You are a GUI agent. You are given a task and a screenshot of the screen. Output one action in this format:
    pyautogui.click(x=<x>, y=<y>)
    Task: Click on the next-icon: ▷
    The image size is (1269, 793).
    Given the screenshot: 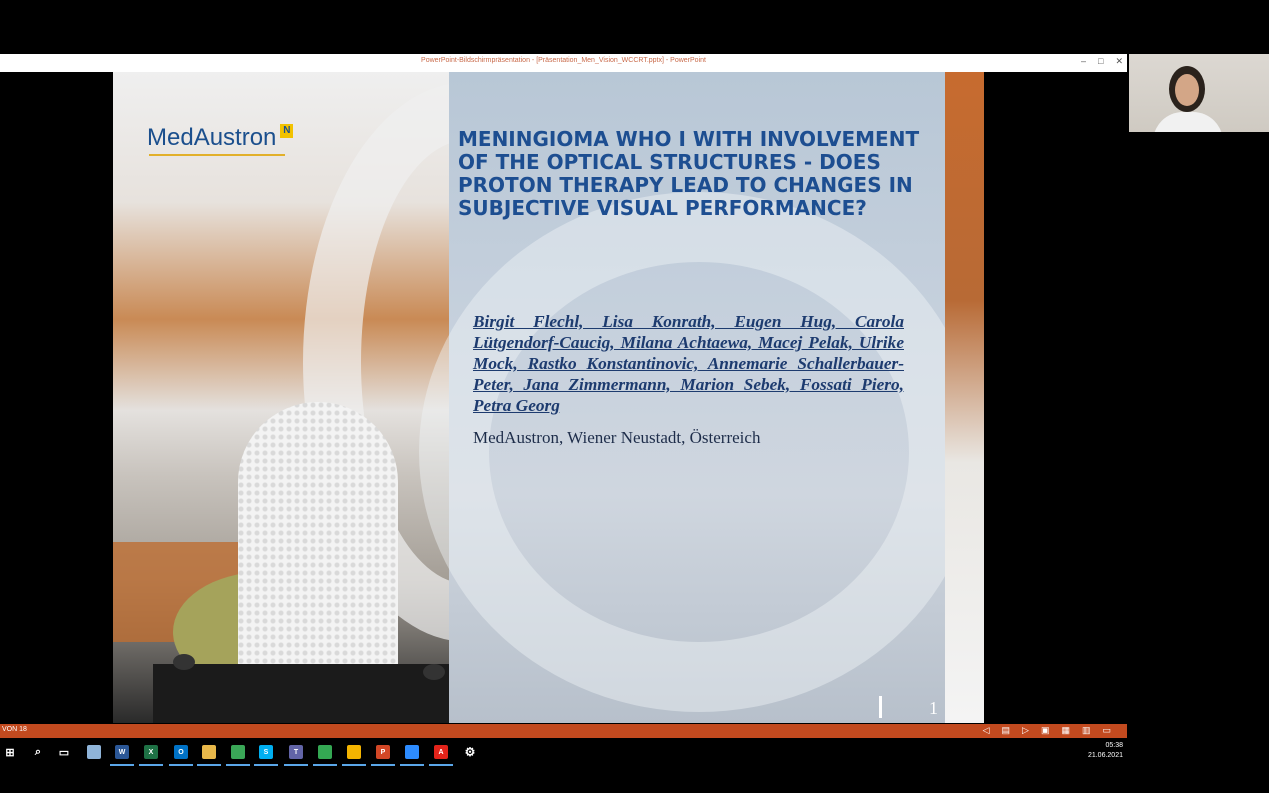 What is the action you would take?
    pyautogui.click(x=1025, y=730)
    